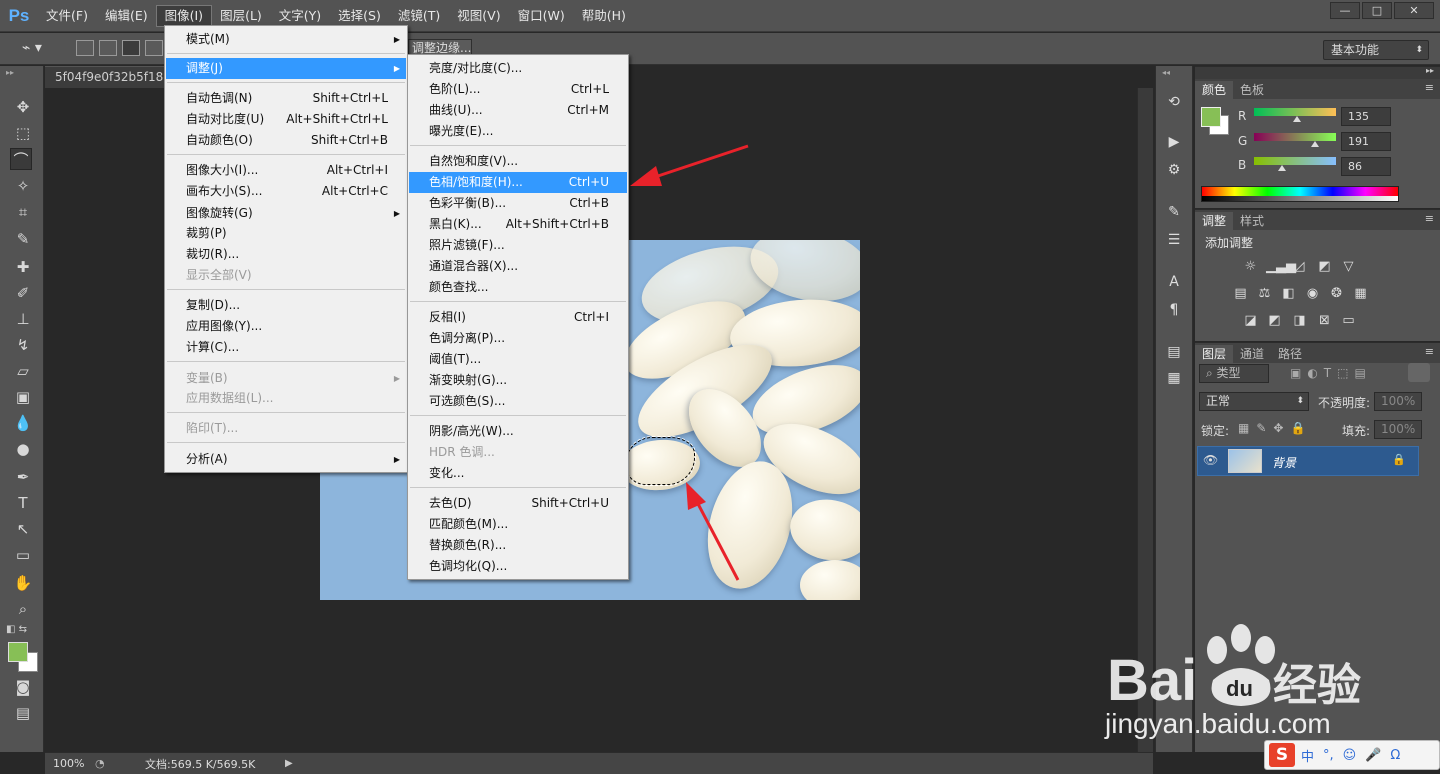 The height and width of the screenshot is (774, 1440). I want to click on adjust-panel-menu-icon: ≡, so click(1429, 218).